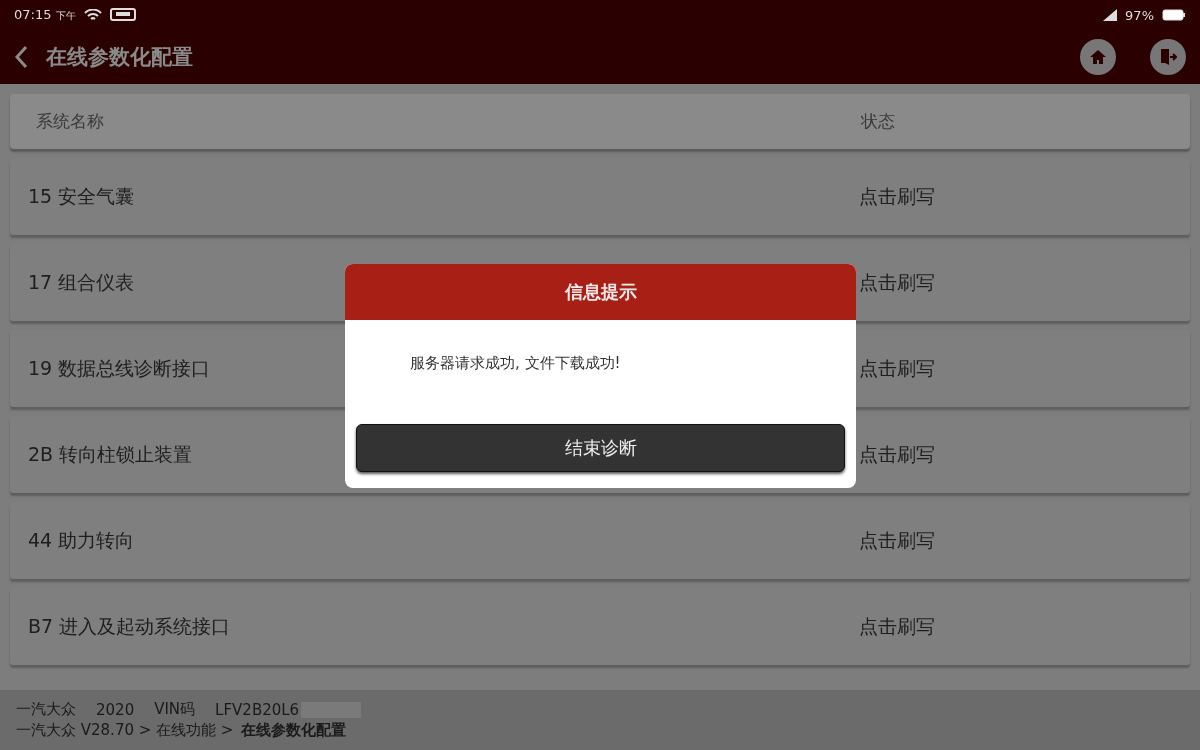 The height and width of the screenshot is (750, 1200). Describe the element at coordinates (92, 15) in the screenshot. I see `wifi-icon` at that location.